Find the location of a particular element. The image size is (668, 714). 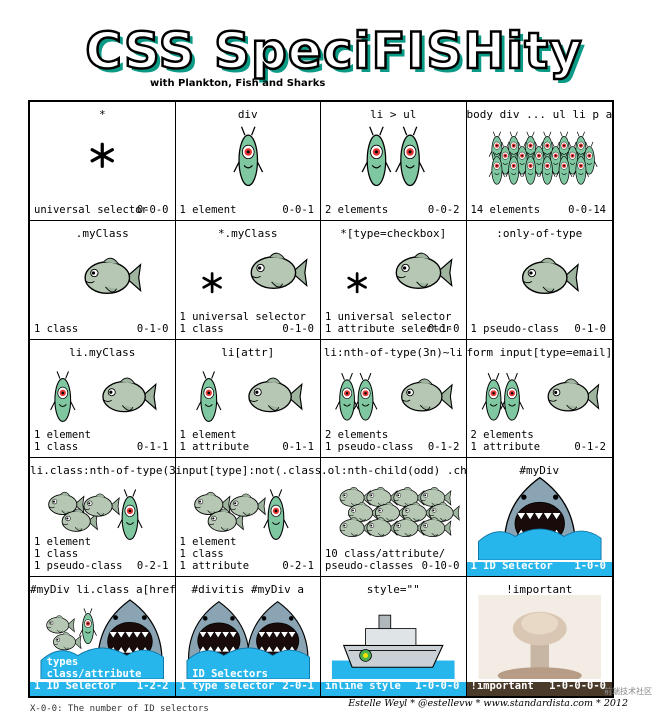

specificity-score: 1-2-2 is located at coordinates (152, 686).